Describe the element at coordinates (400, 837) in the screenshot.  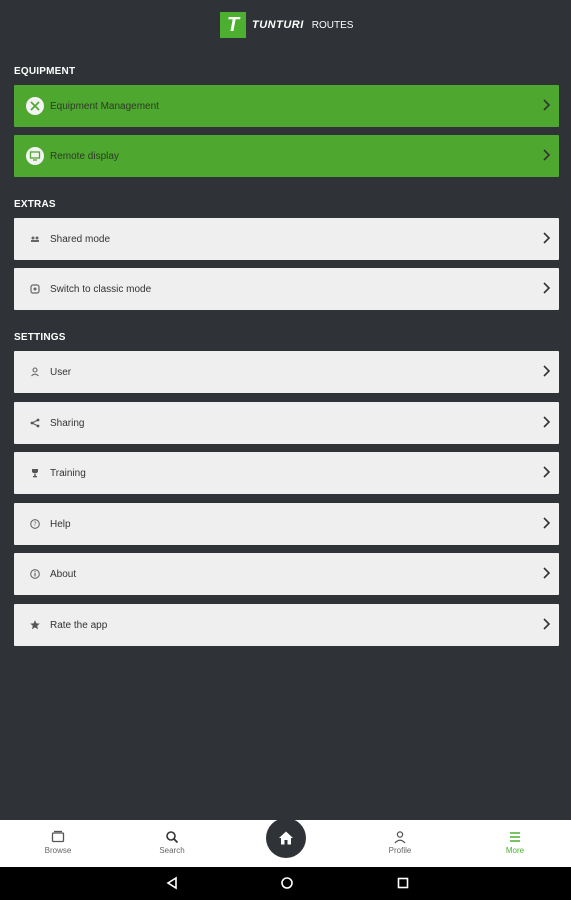
I see `profile-icon` at that location.